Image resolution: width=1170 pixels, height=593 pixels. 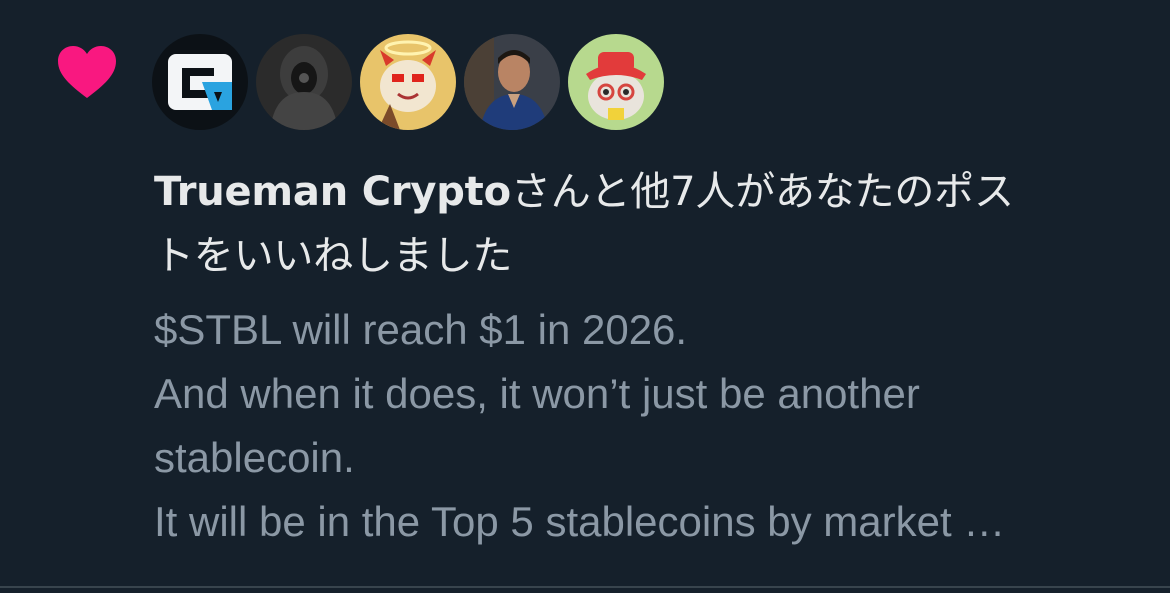 What do you see at coordinates (333, 256) in the screenshot?
I see `headline-text-line2: トをいいねしました` at bounding box center [333, 256].